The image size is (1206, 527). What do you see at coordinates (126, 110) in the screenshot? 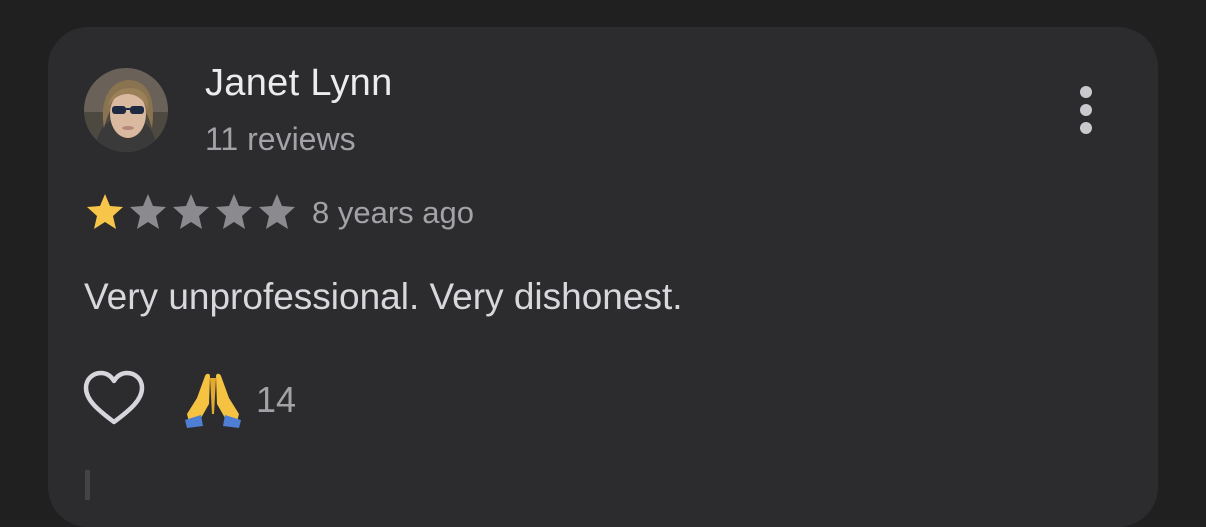
I see `avatar` at bounding box center [126, 110].